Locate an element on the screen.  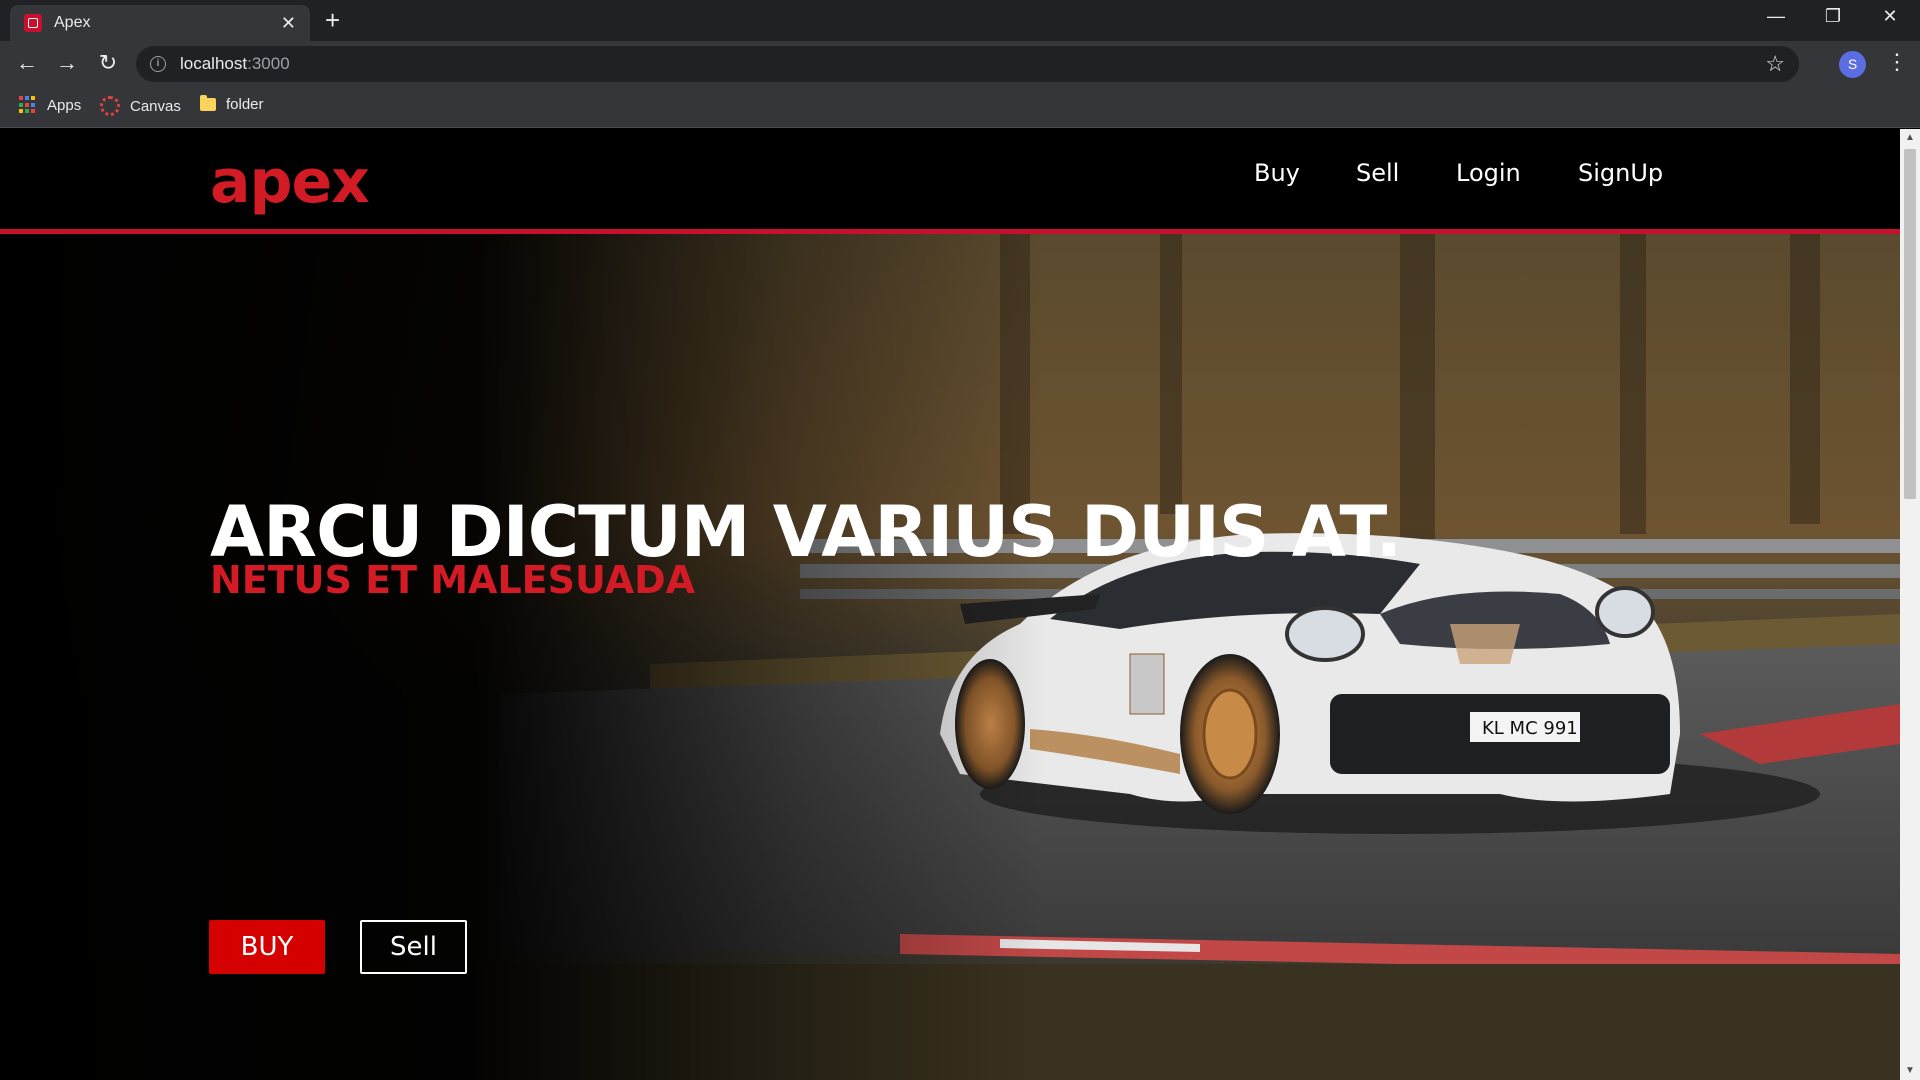
browser-tab: Apex ✕ is located at coordinates (160, 23).